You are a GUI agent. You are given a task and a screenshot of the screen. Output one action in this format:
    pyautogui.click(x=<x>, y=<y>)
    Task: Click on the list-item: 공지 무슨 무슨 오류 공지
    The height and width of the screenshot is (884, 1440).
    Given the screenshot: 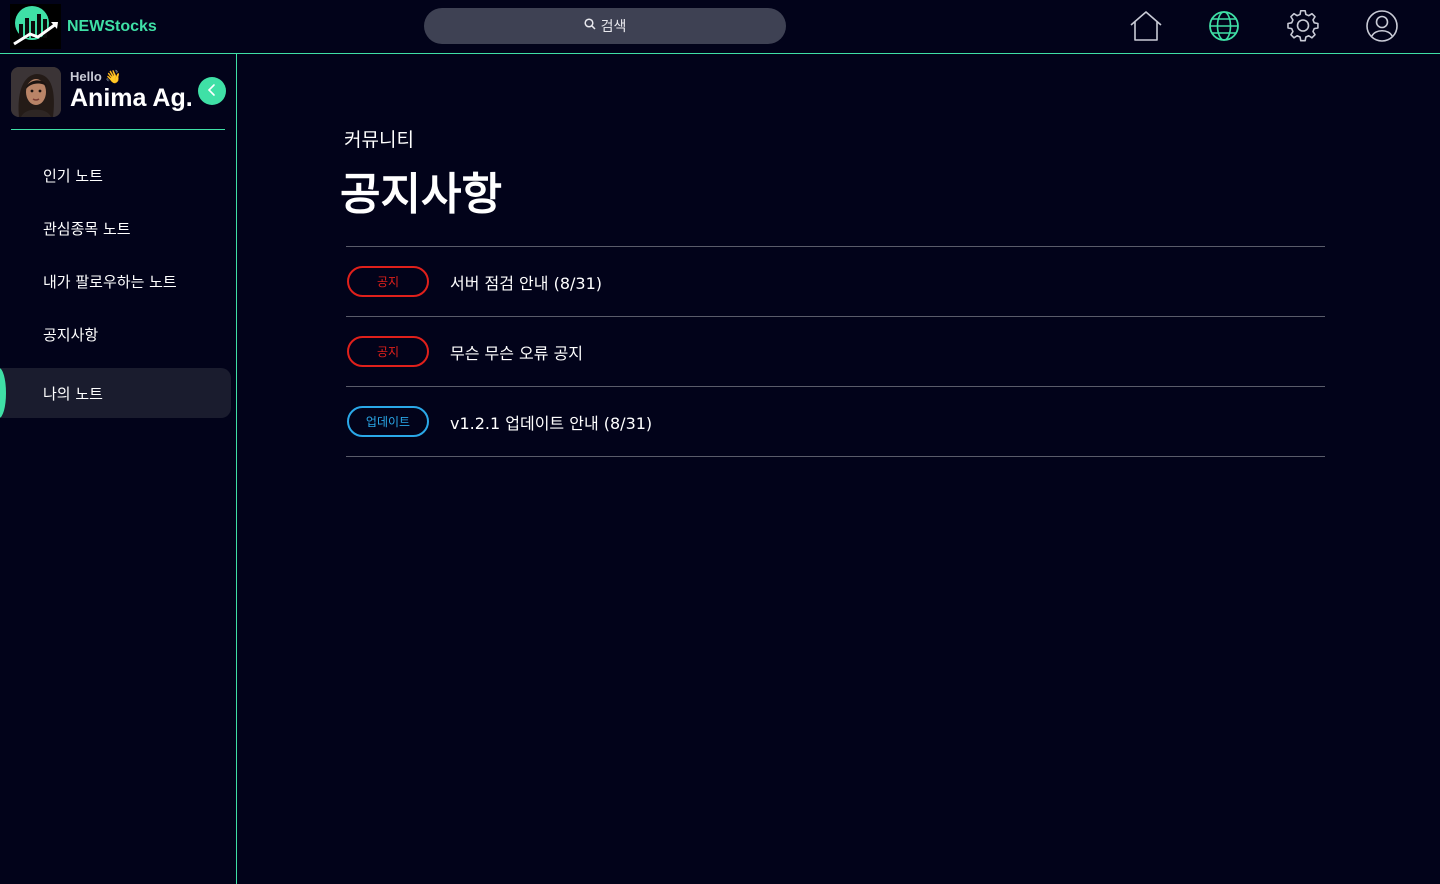 What is the action you would take?
    pyautogui.click(x=835, y=352)
    